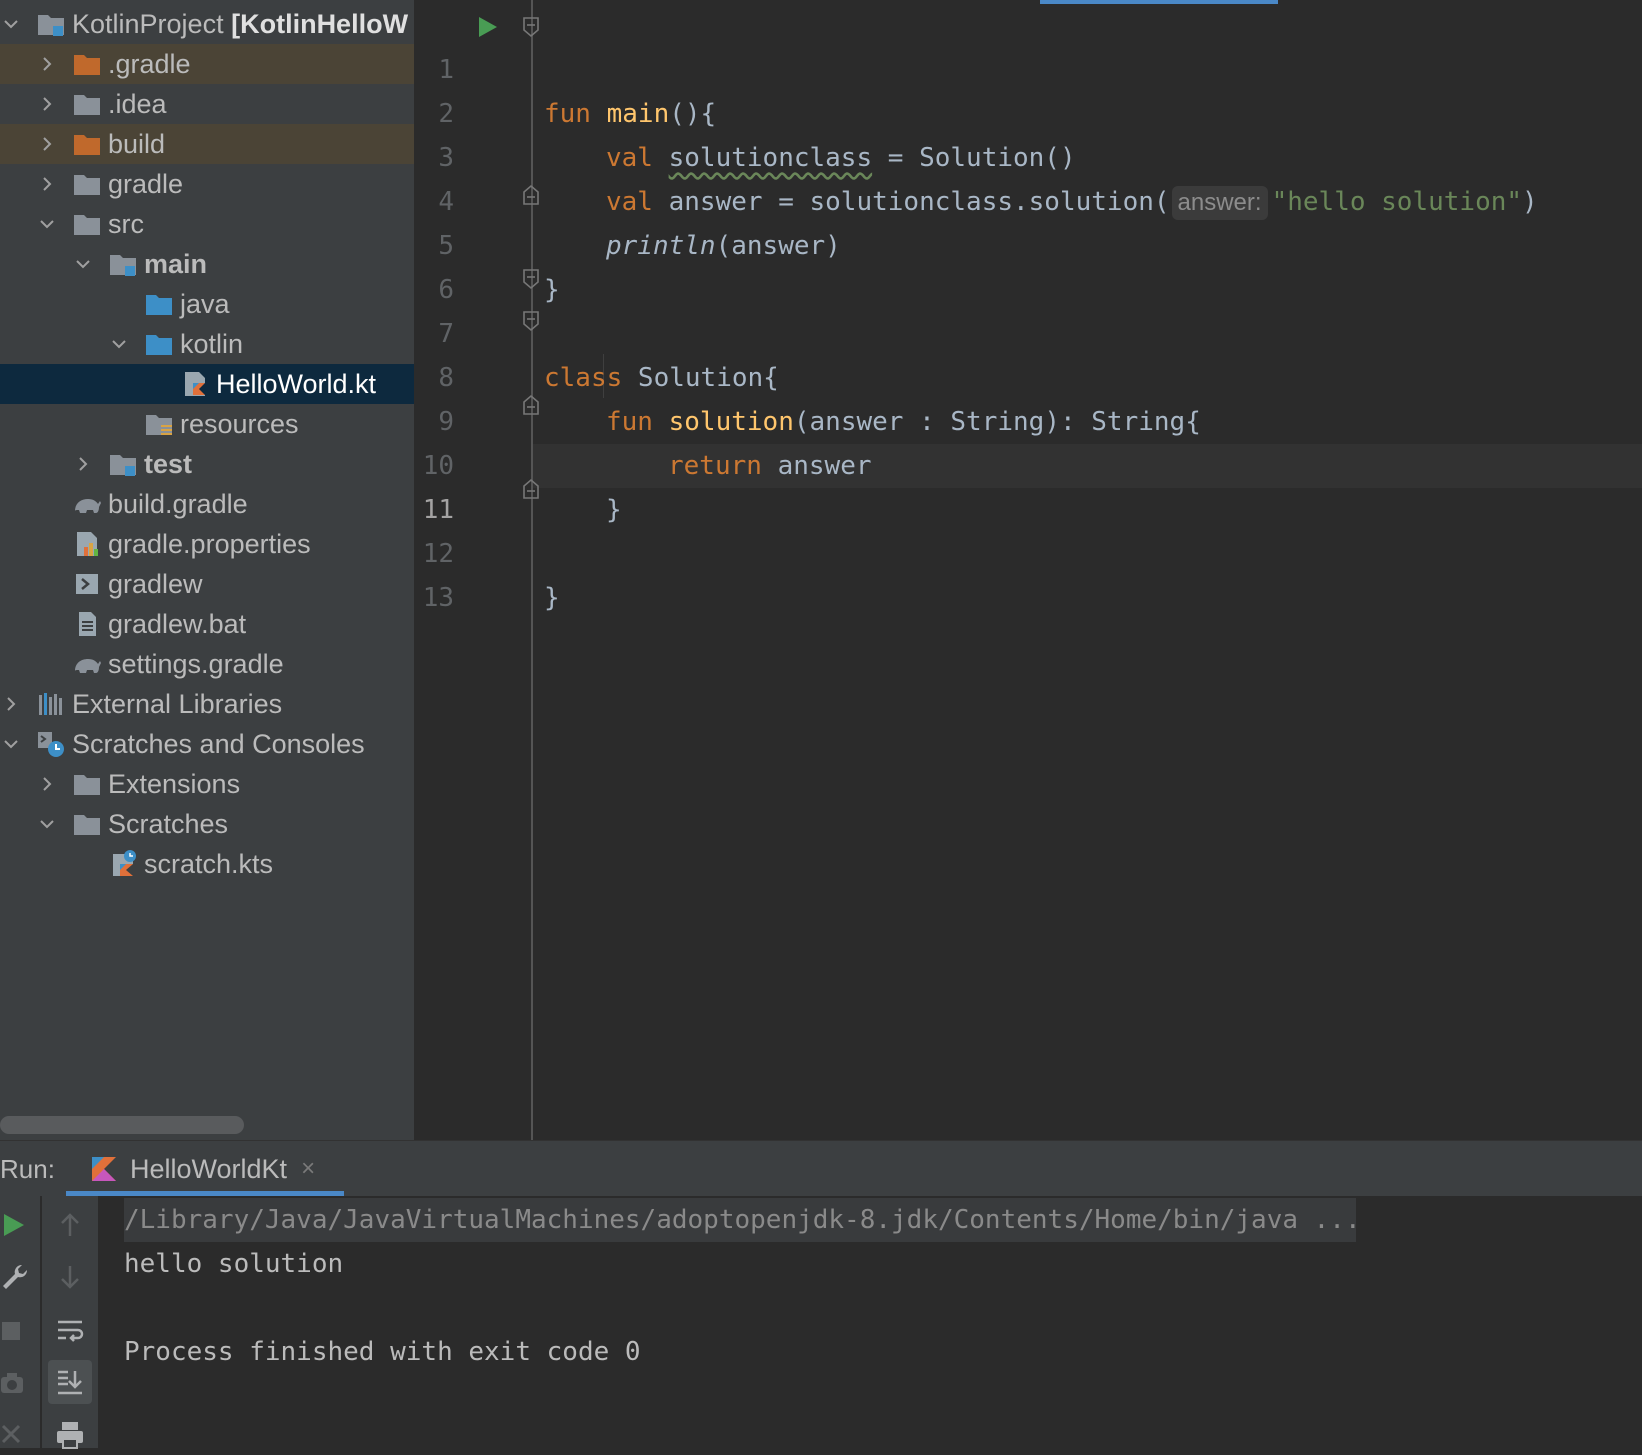 Image resolution: width=1642 pixels, height=1455 pixels. I want to click on line-number: 13, so click(438, 598).